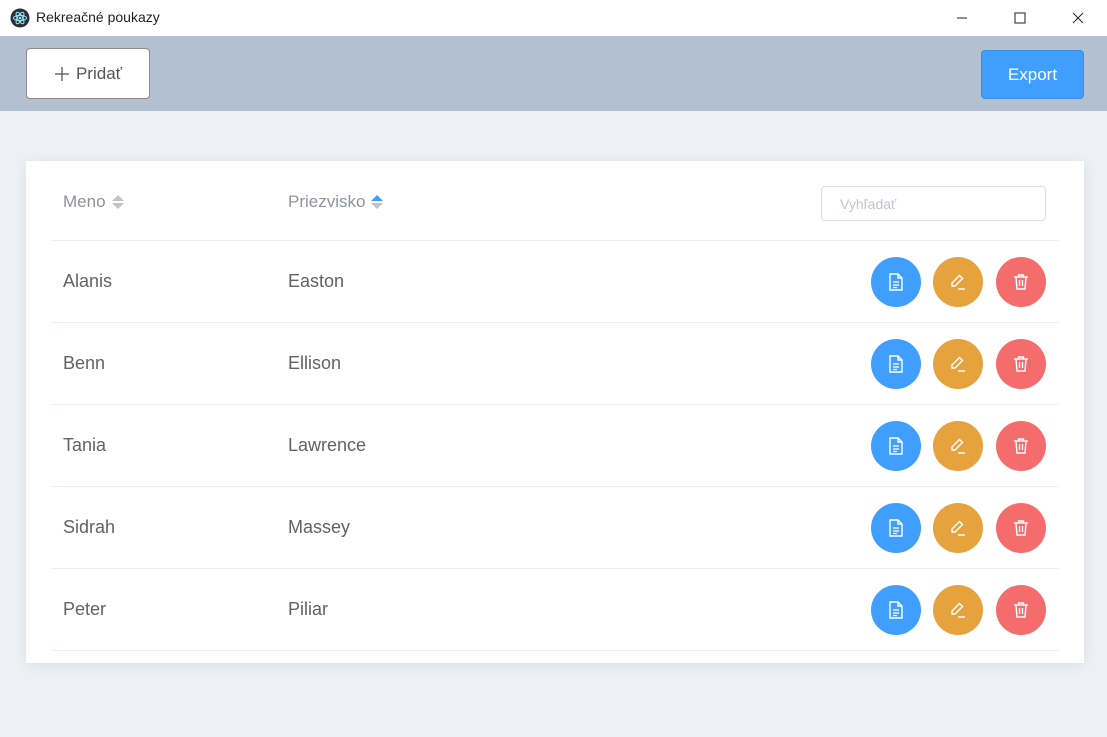  What do you see at coordinates (84, 363) in the screenshot?
I see `cell-meno: Benn` at bounding box center [84, 363].